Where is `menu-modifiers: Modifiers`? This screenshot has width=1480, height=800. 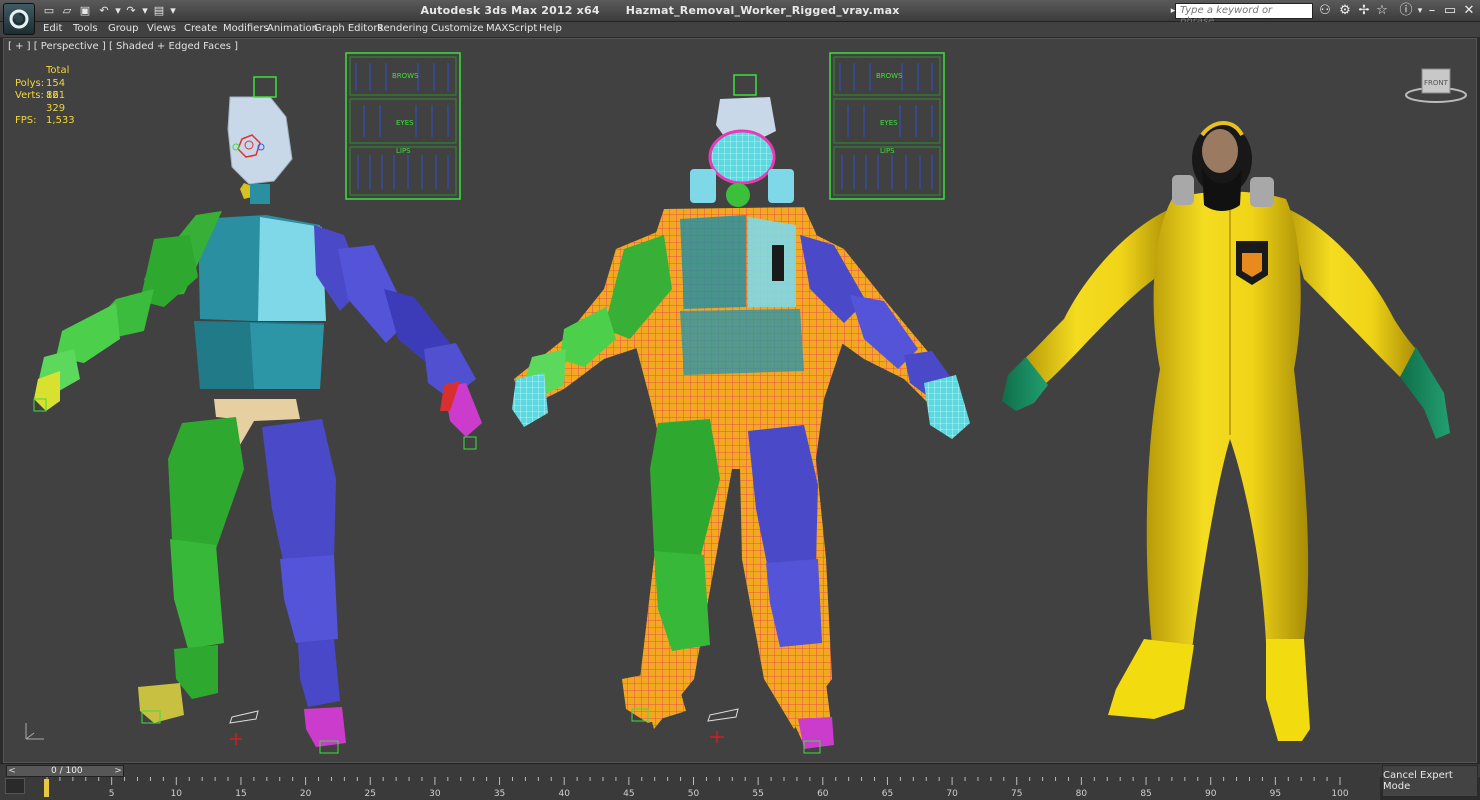
menu-modifiers: Modifiers is located at coordinates (246, 28).